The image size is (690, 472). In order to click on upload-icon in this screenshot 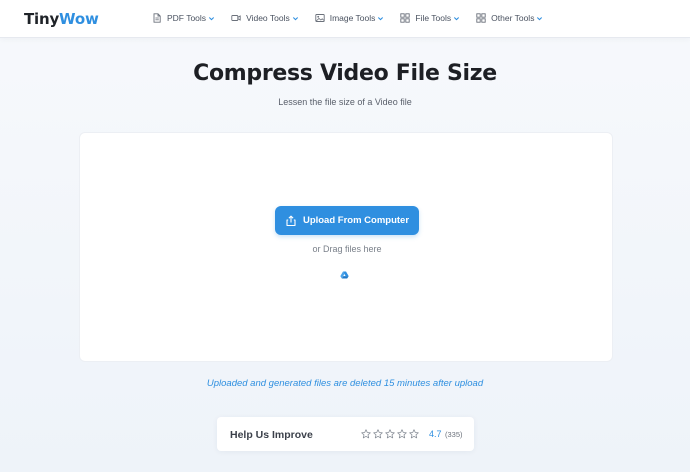, I will do `click(291, 220)`.